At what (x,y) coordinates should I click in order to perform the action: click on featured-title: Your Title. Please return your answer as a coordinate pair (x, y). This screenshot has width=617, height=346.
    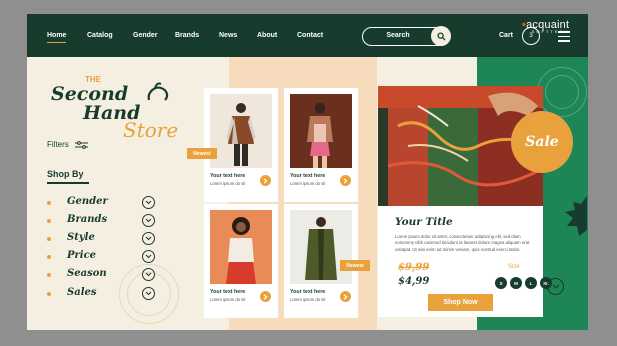
    Looking at the image, I should click on (424, 222).